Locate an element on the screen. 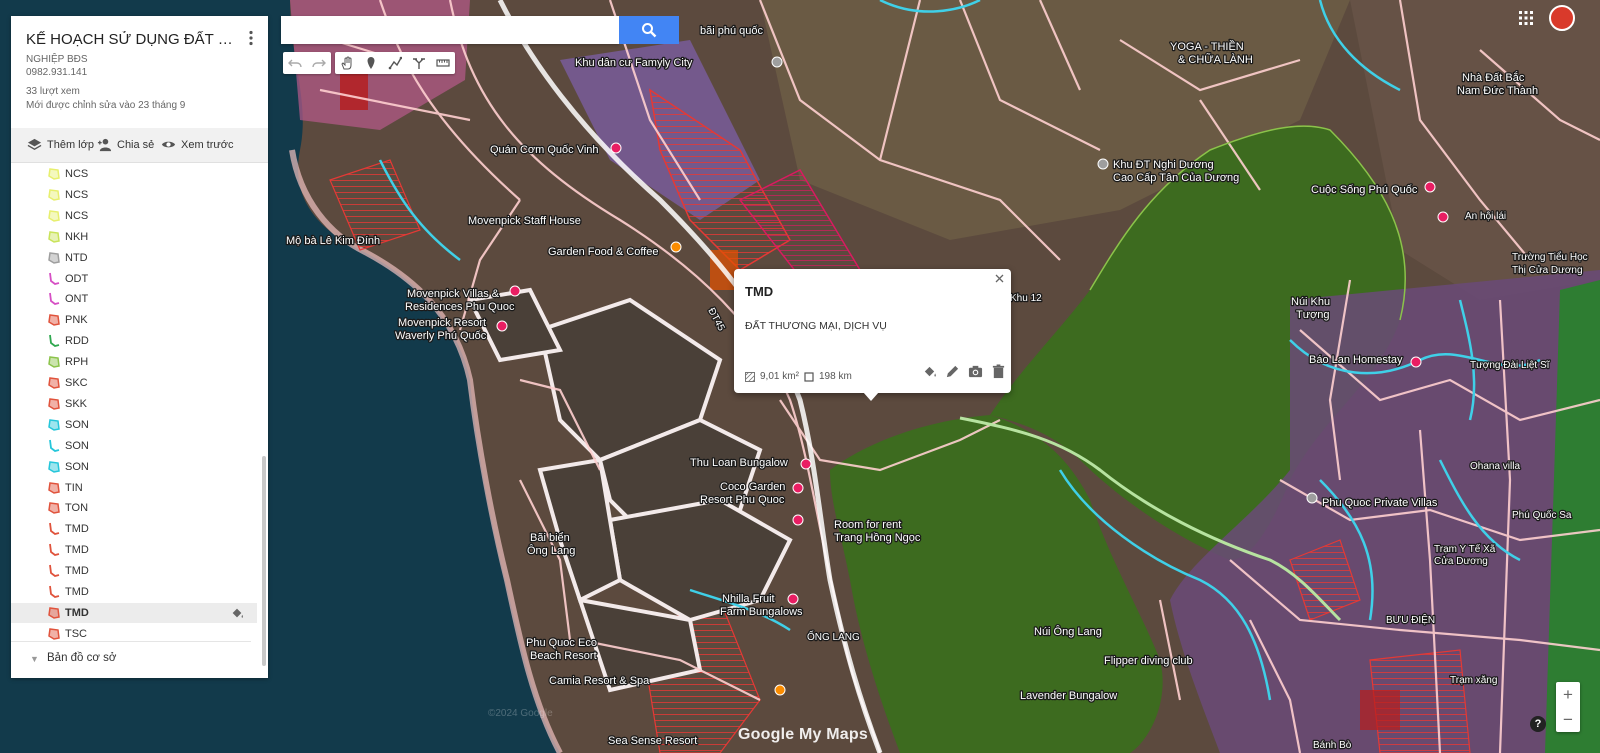 The width and height of the screenshot is (1600, 753). layer-item: NTD is located at coordinates (134, 258).